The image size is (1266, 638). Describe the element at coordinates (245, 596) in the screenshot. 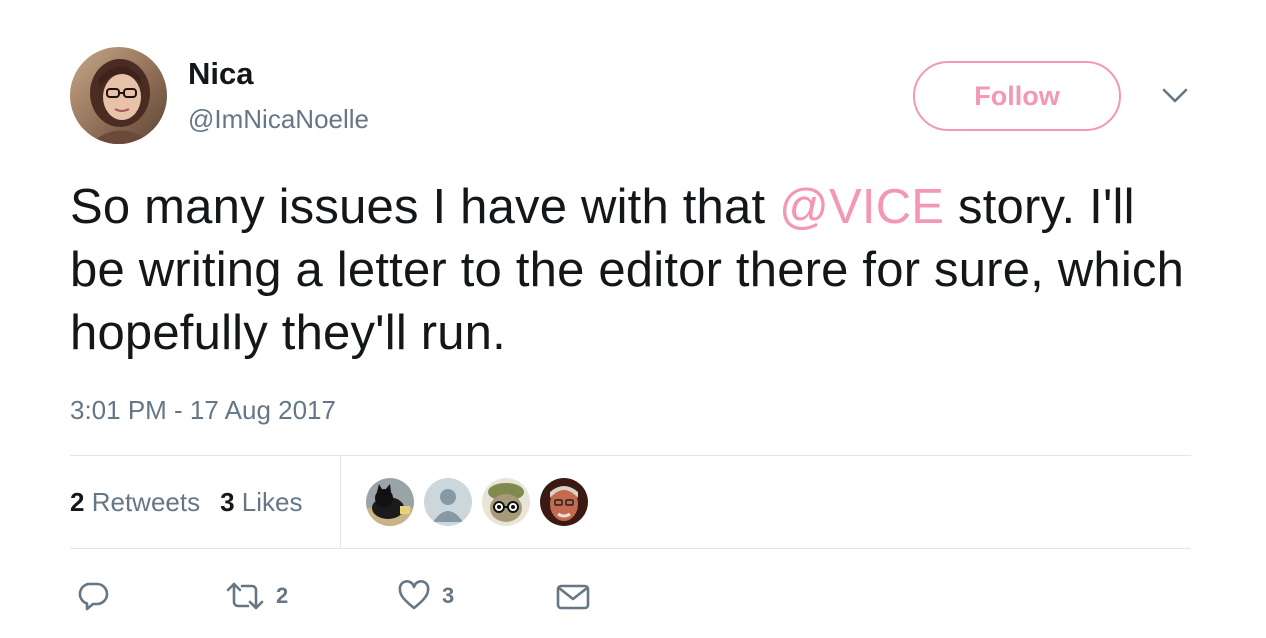

I see `retweet-icon` at that location.